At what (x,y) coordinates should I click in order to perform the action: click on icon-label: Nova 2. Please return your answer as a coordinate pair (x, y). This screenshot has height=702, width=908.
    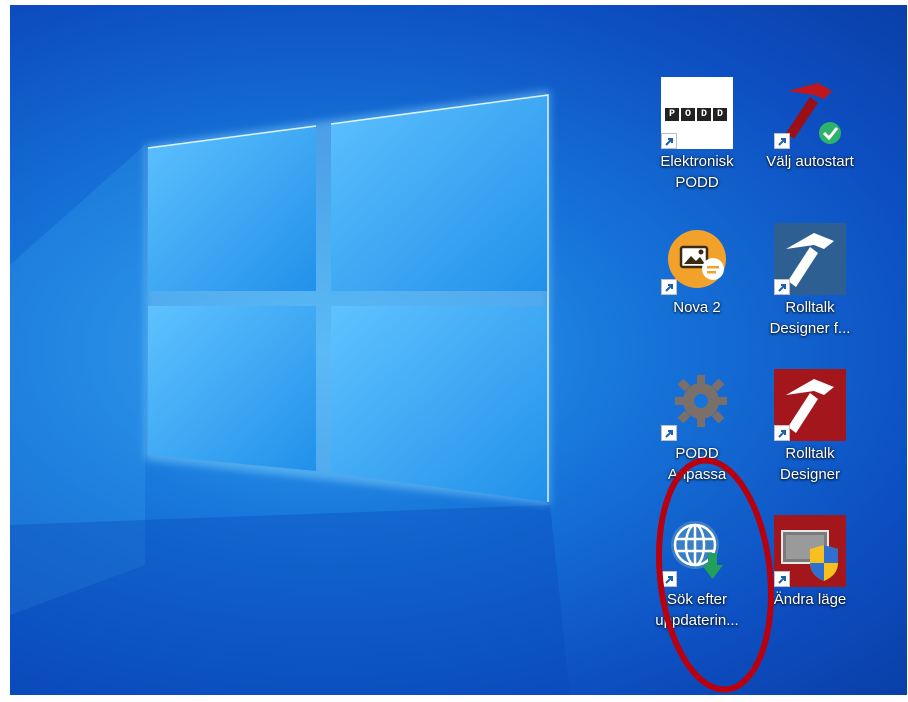
    Looking at the image, I should click on (697, 307).